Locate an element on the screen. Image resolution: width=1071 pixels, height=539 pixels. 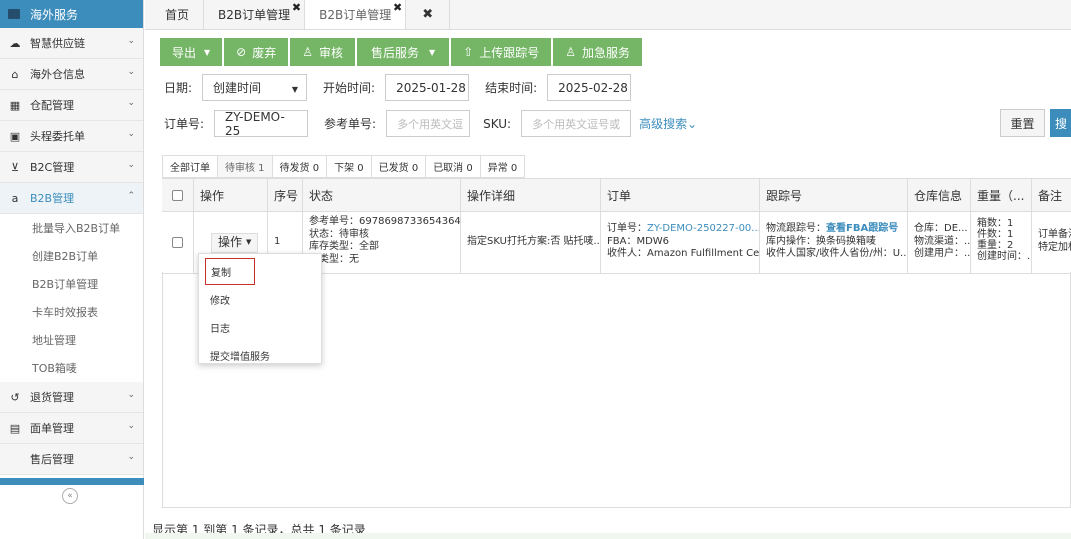
sidebar-item-returns: ↺ 退货管理 ⌄ is located at coordinates (71, 397).